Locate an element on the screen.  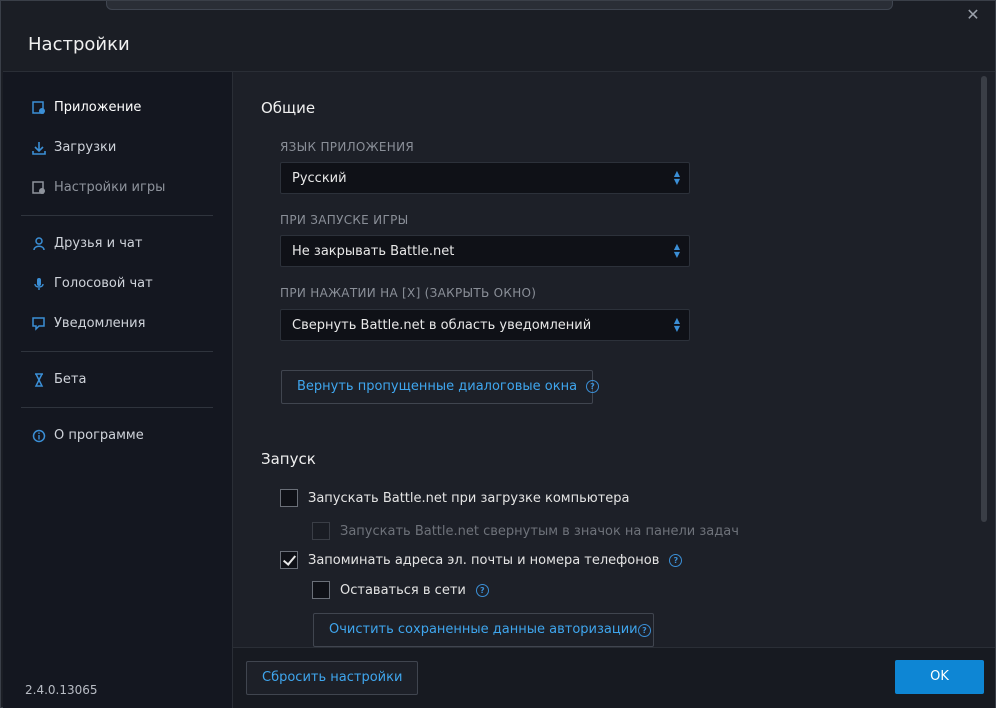
sidebar-item-game-settings: Настройки игры is located at coordinates (98, 187).